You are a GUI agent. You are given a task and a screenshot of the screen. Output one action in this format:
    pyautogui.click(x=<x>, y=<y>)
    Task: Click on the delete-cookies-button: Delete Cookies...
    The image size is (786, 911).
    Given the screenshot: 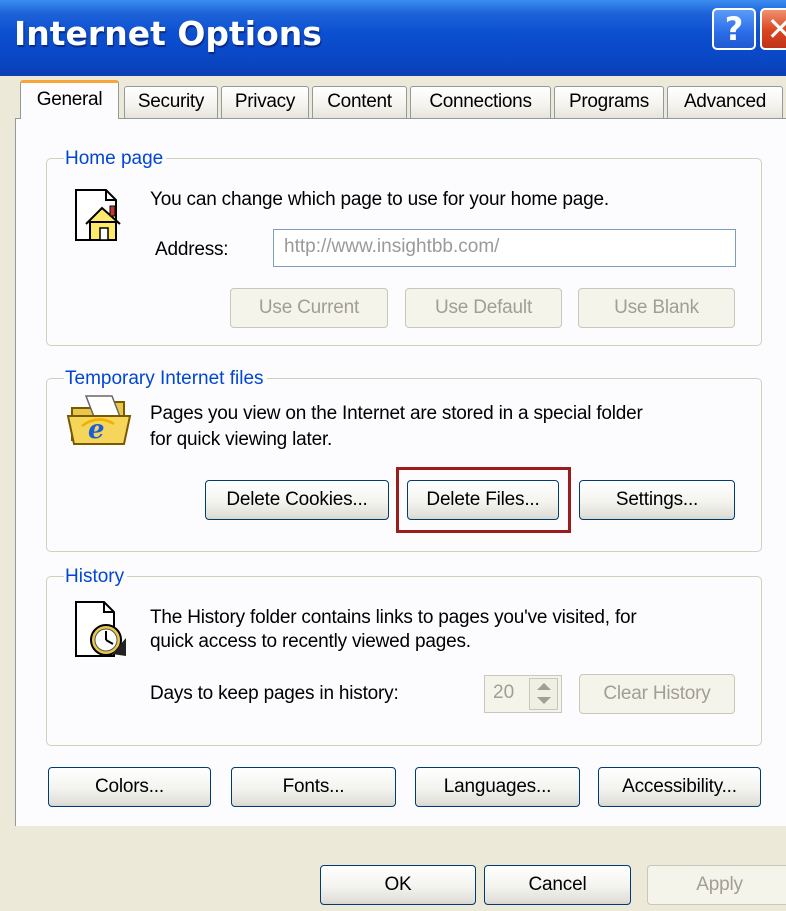 What is the action you would take?
    pyautogui.click(x=297, y=500)
    